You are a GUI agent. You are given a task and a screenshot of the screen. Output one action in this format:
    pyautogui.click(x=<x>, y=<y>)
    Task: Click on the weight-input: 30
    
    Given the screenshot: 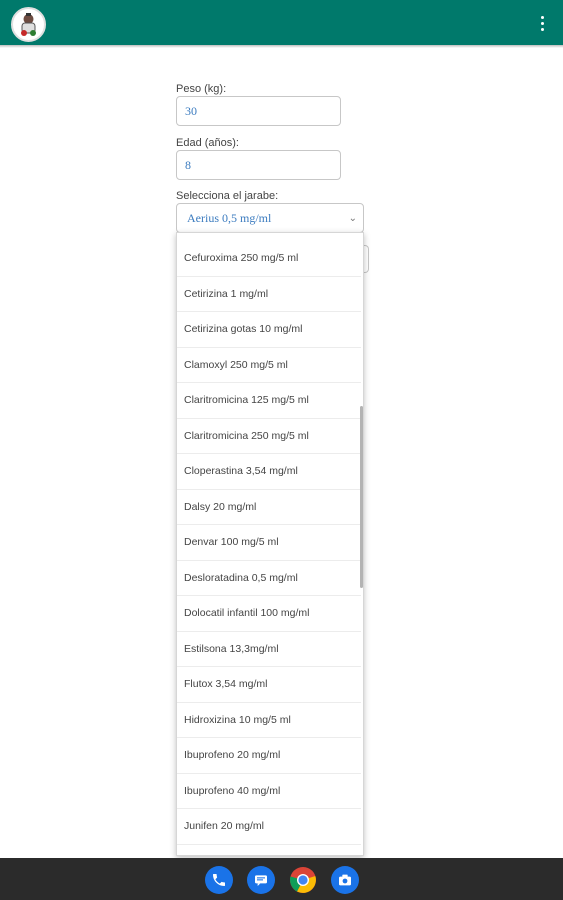 What is the action you would take?
    pyautogui.click(x=258, y=111)
    